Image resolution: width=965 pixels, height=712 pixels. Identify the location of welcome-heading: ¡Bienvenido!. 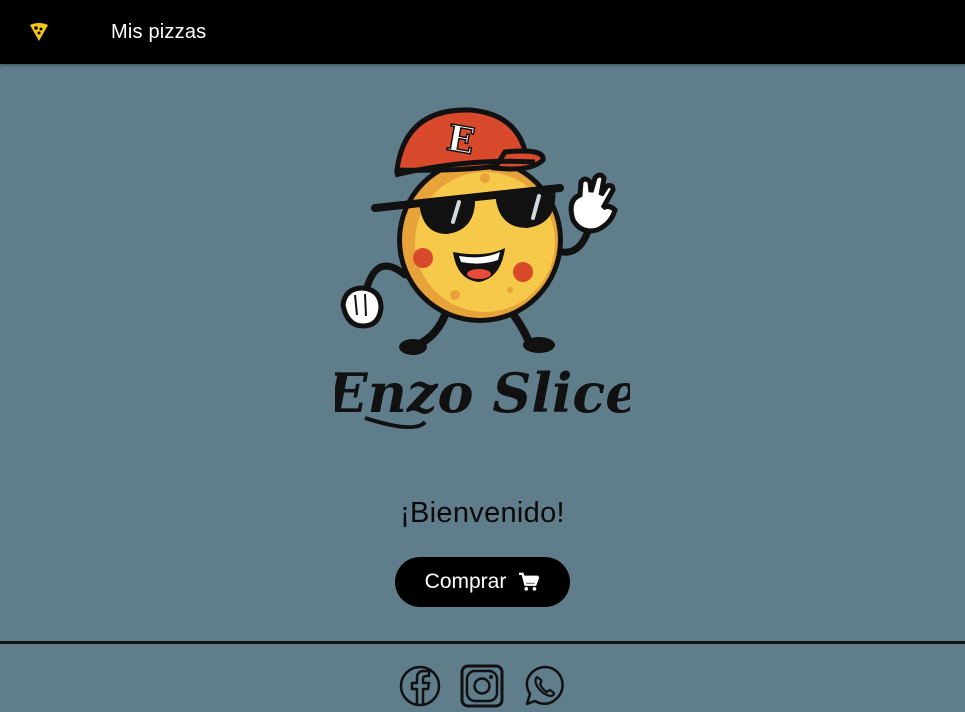
(482, 513).